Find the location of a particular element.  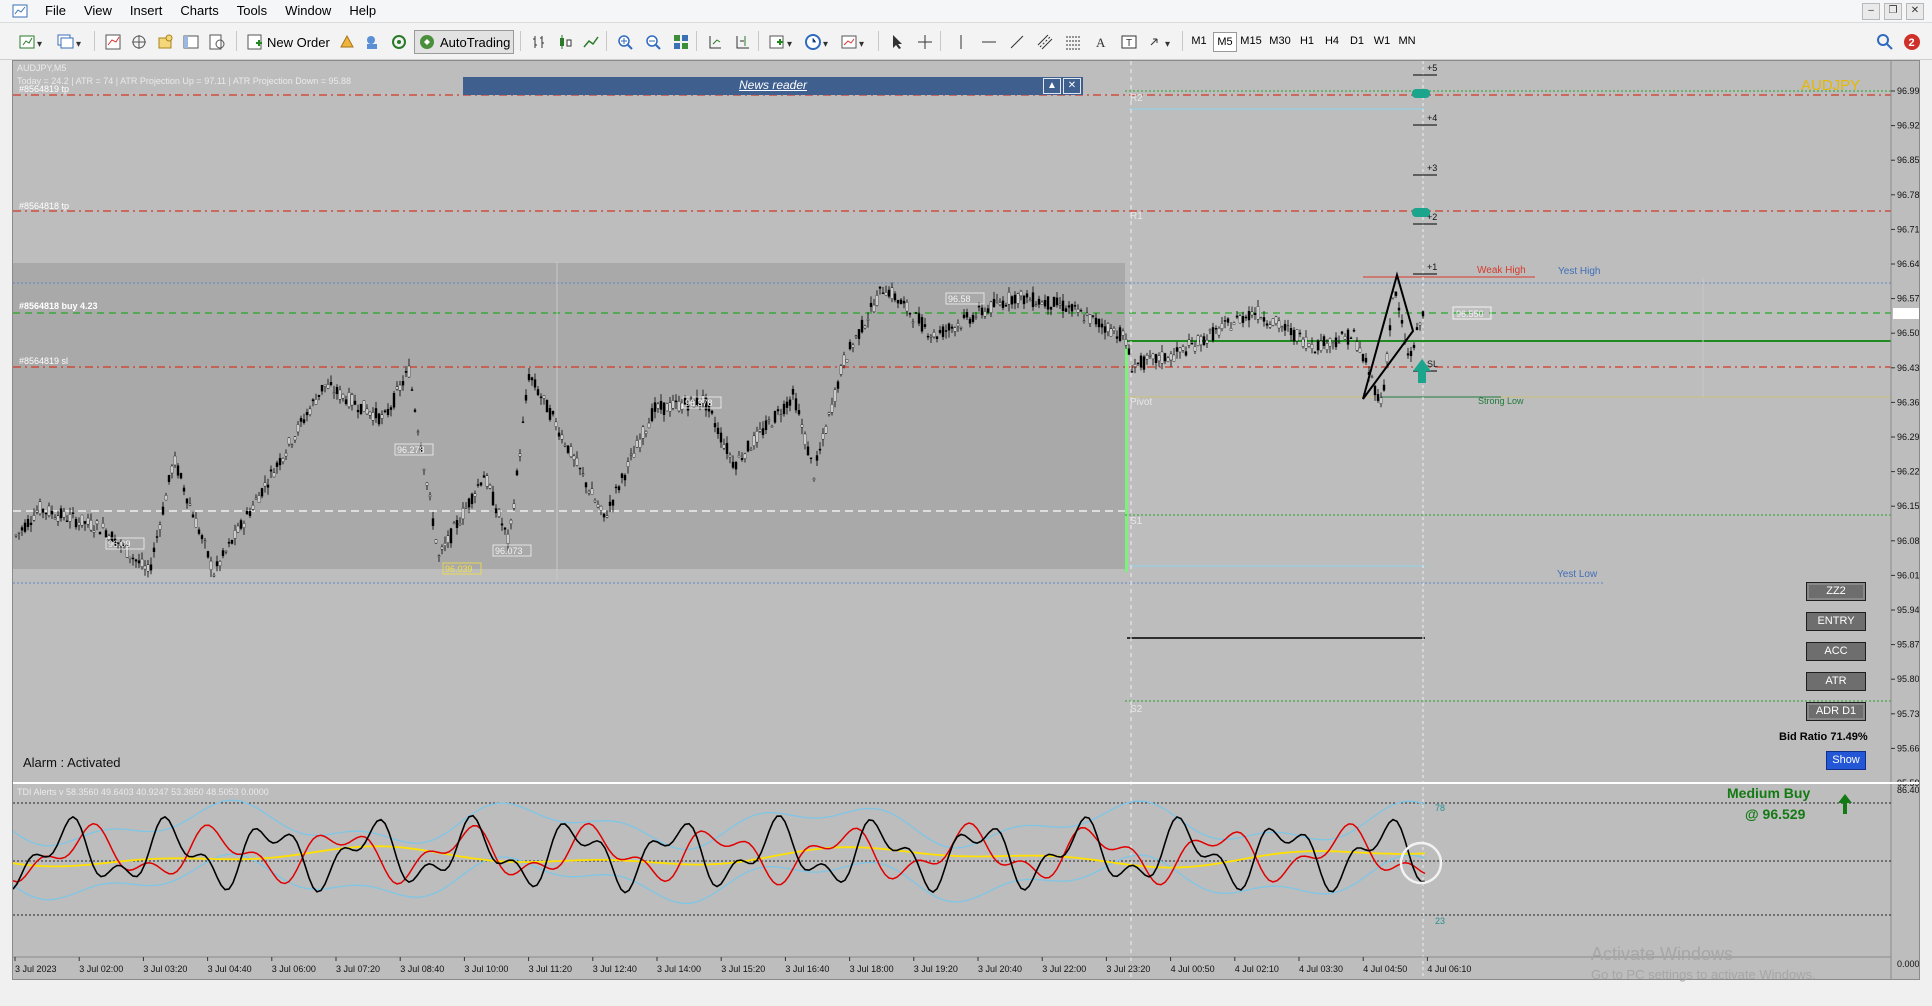

atr-button: ATR is located at coordinates (1836, 681).